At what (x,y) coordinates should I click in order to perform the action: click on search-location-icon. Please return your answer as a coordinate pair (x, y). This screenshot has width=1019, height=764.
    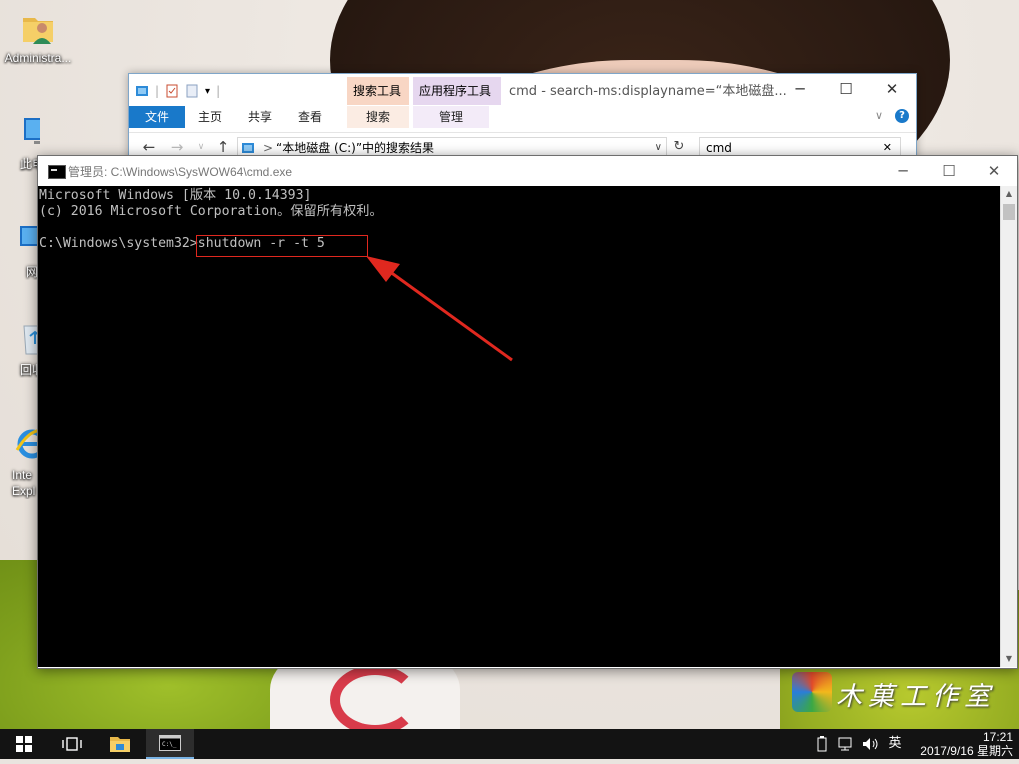
    Looking at the image, I should click on (248, 148).